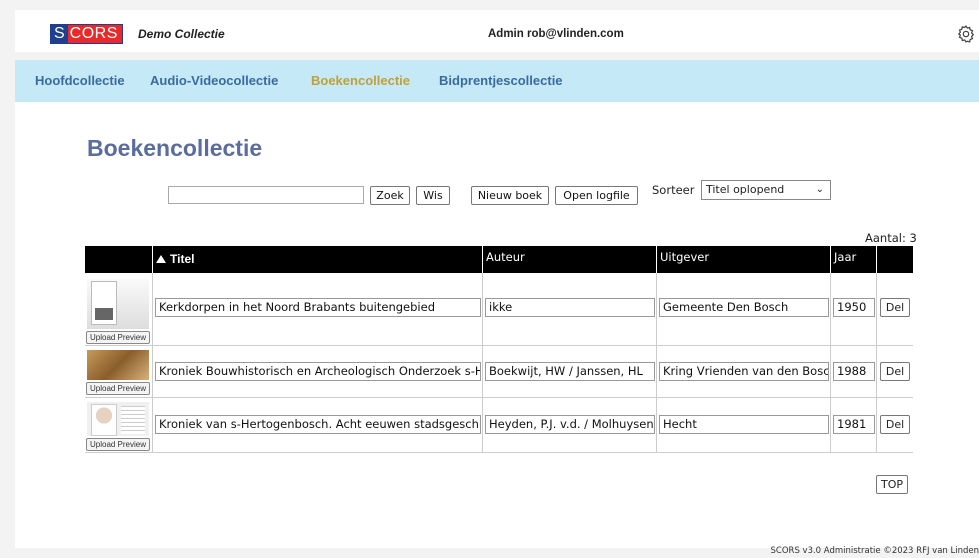 Image resolution: width=979 pixels, height=558 pixels. I want to click on auteur-field: Boekwijt, HW / Janssen, HL, so click(570, 371).